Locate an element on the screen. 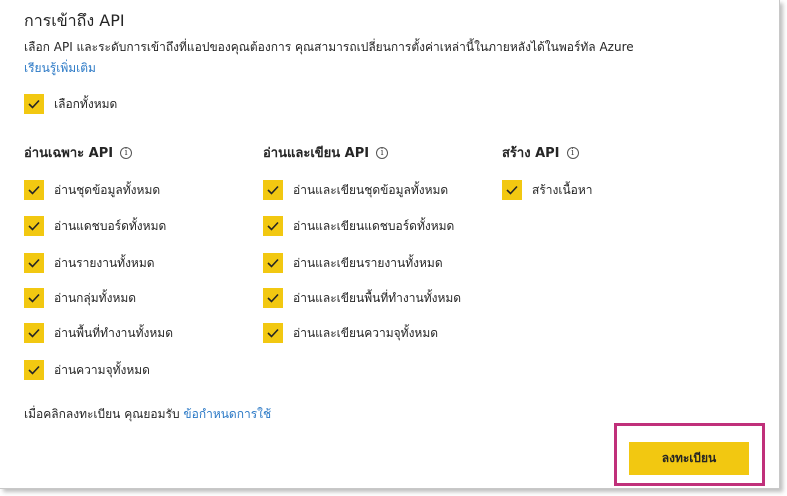  read-workspaces-row: อ่านพื้นที่ทำงานทั้งหมด is located at coordinates (98, 333).